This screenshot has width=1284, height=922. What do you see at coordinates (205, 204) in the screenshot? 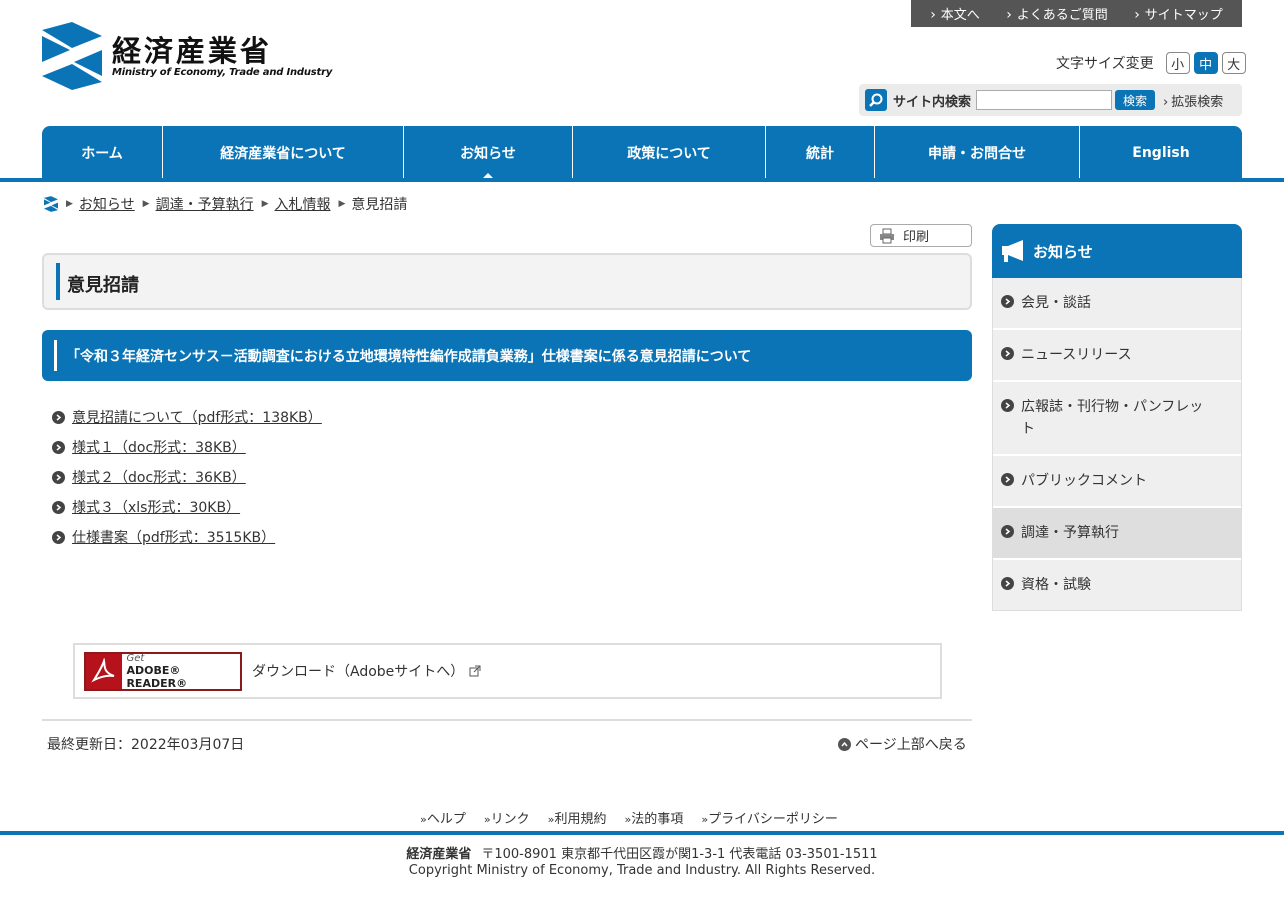
I see `breadcrumb-procurement: 調達・予算執行` at bounding box center [205, 204].